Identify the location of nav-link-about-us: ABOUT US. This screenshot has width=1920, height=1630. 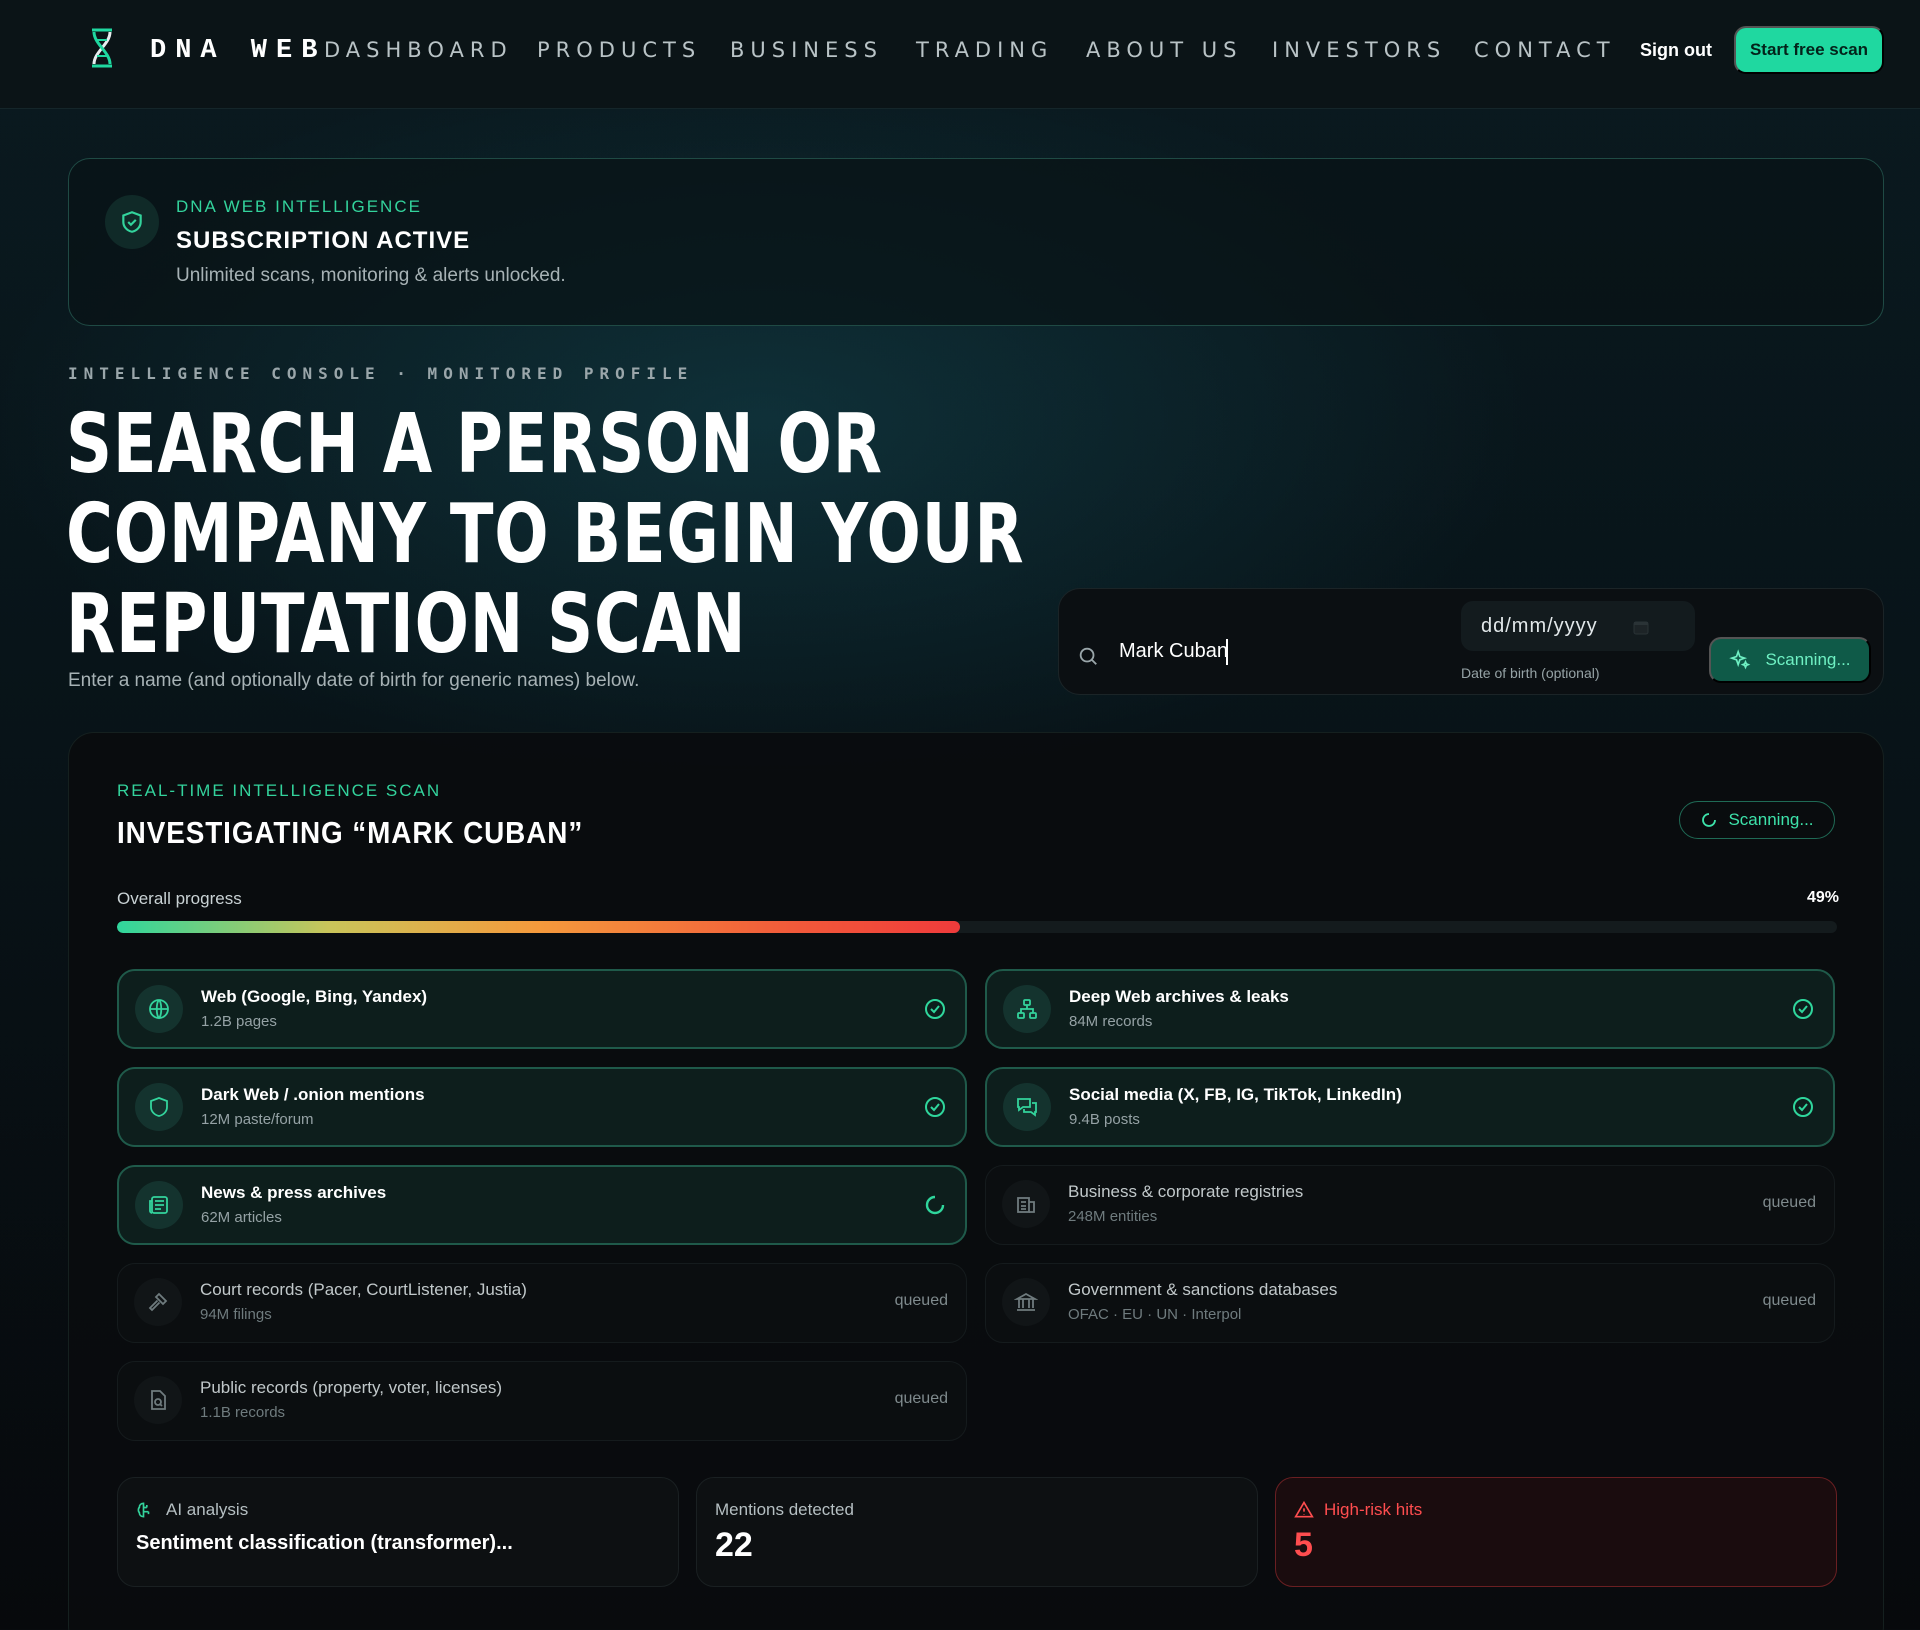
(1164, 50).